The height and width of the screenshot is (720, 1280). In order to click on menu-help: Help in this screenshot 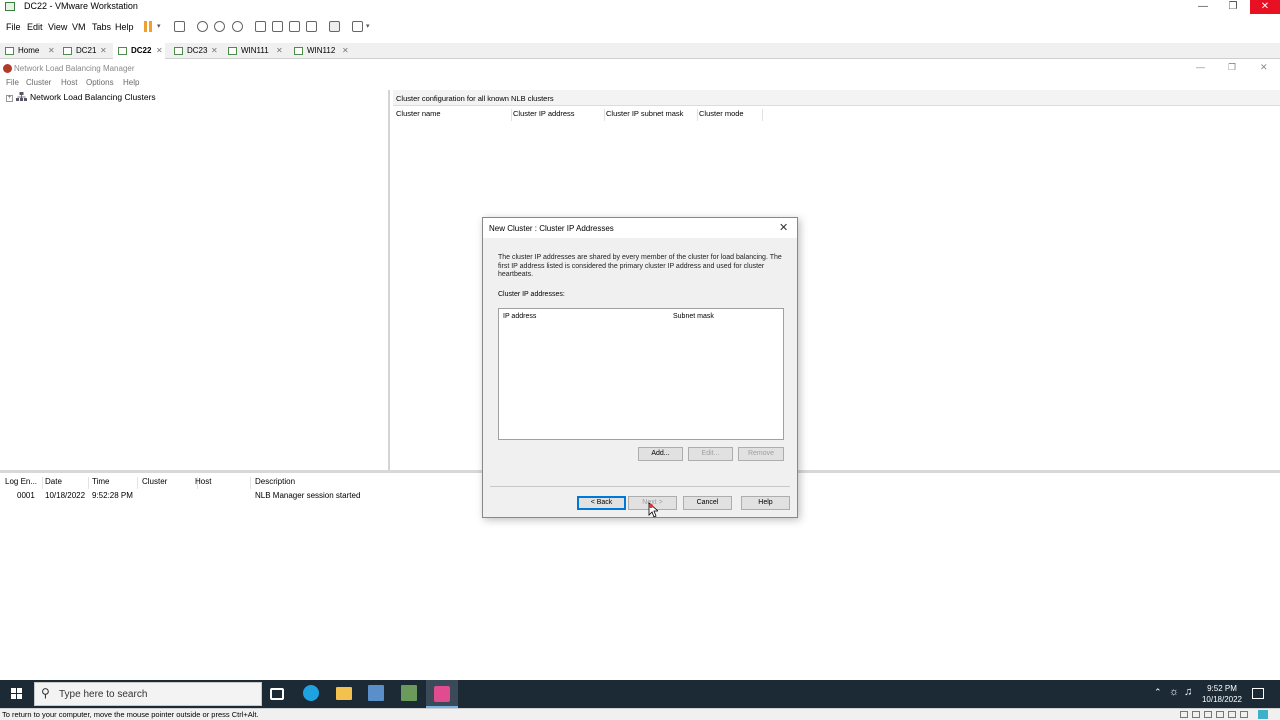, I will do `click(124, 27)`.